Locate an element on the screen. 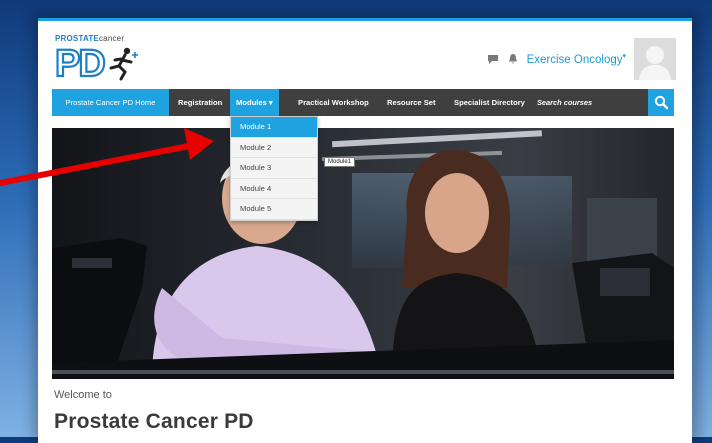 Image resolution: width=712 pixels, height=443 pixels. tooltip: Module1 is located at coordinates (340, 162).